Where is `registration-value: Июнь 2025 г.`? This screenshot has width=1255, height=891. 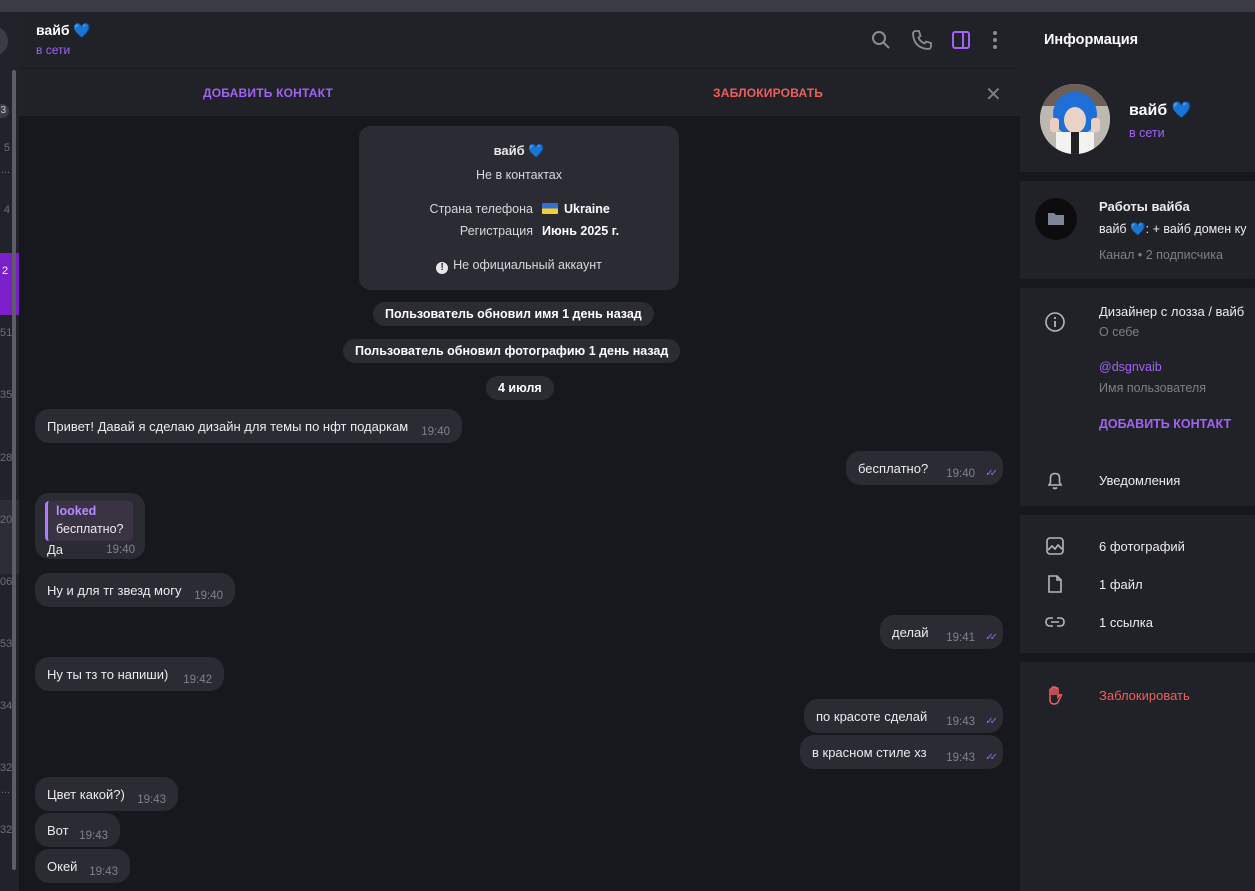 registration-value: Июнь 2025 г. is located at coordinates (581, 231).